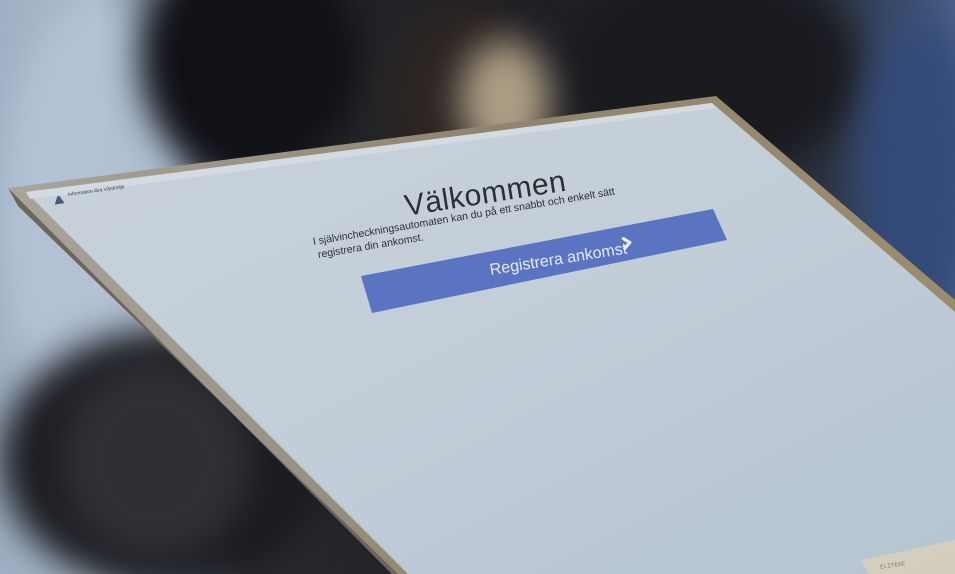  Describe the element at coordinates (558, 259) in the screenshot. I see `register-button-label: Registrera ankomst` at that location.